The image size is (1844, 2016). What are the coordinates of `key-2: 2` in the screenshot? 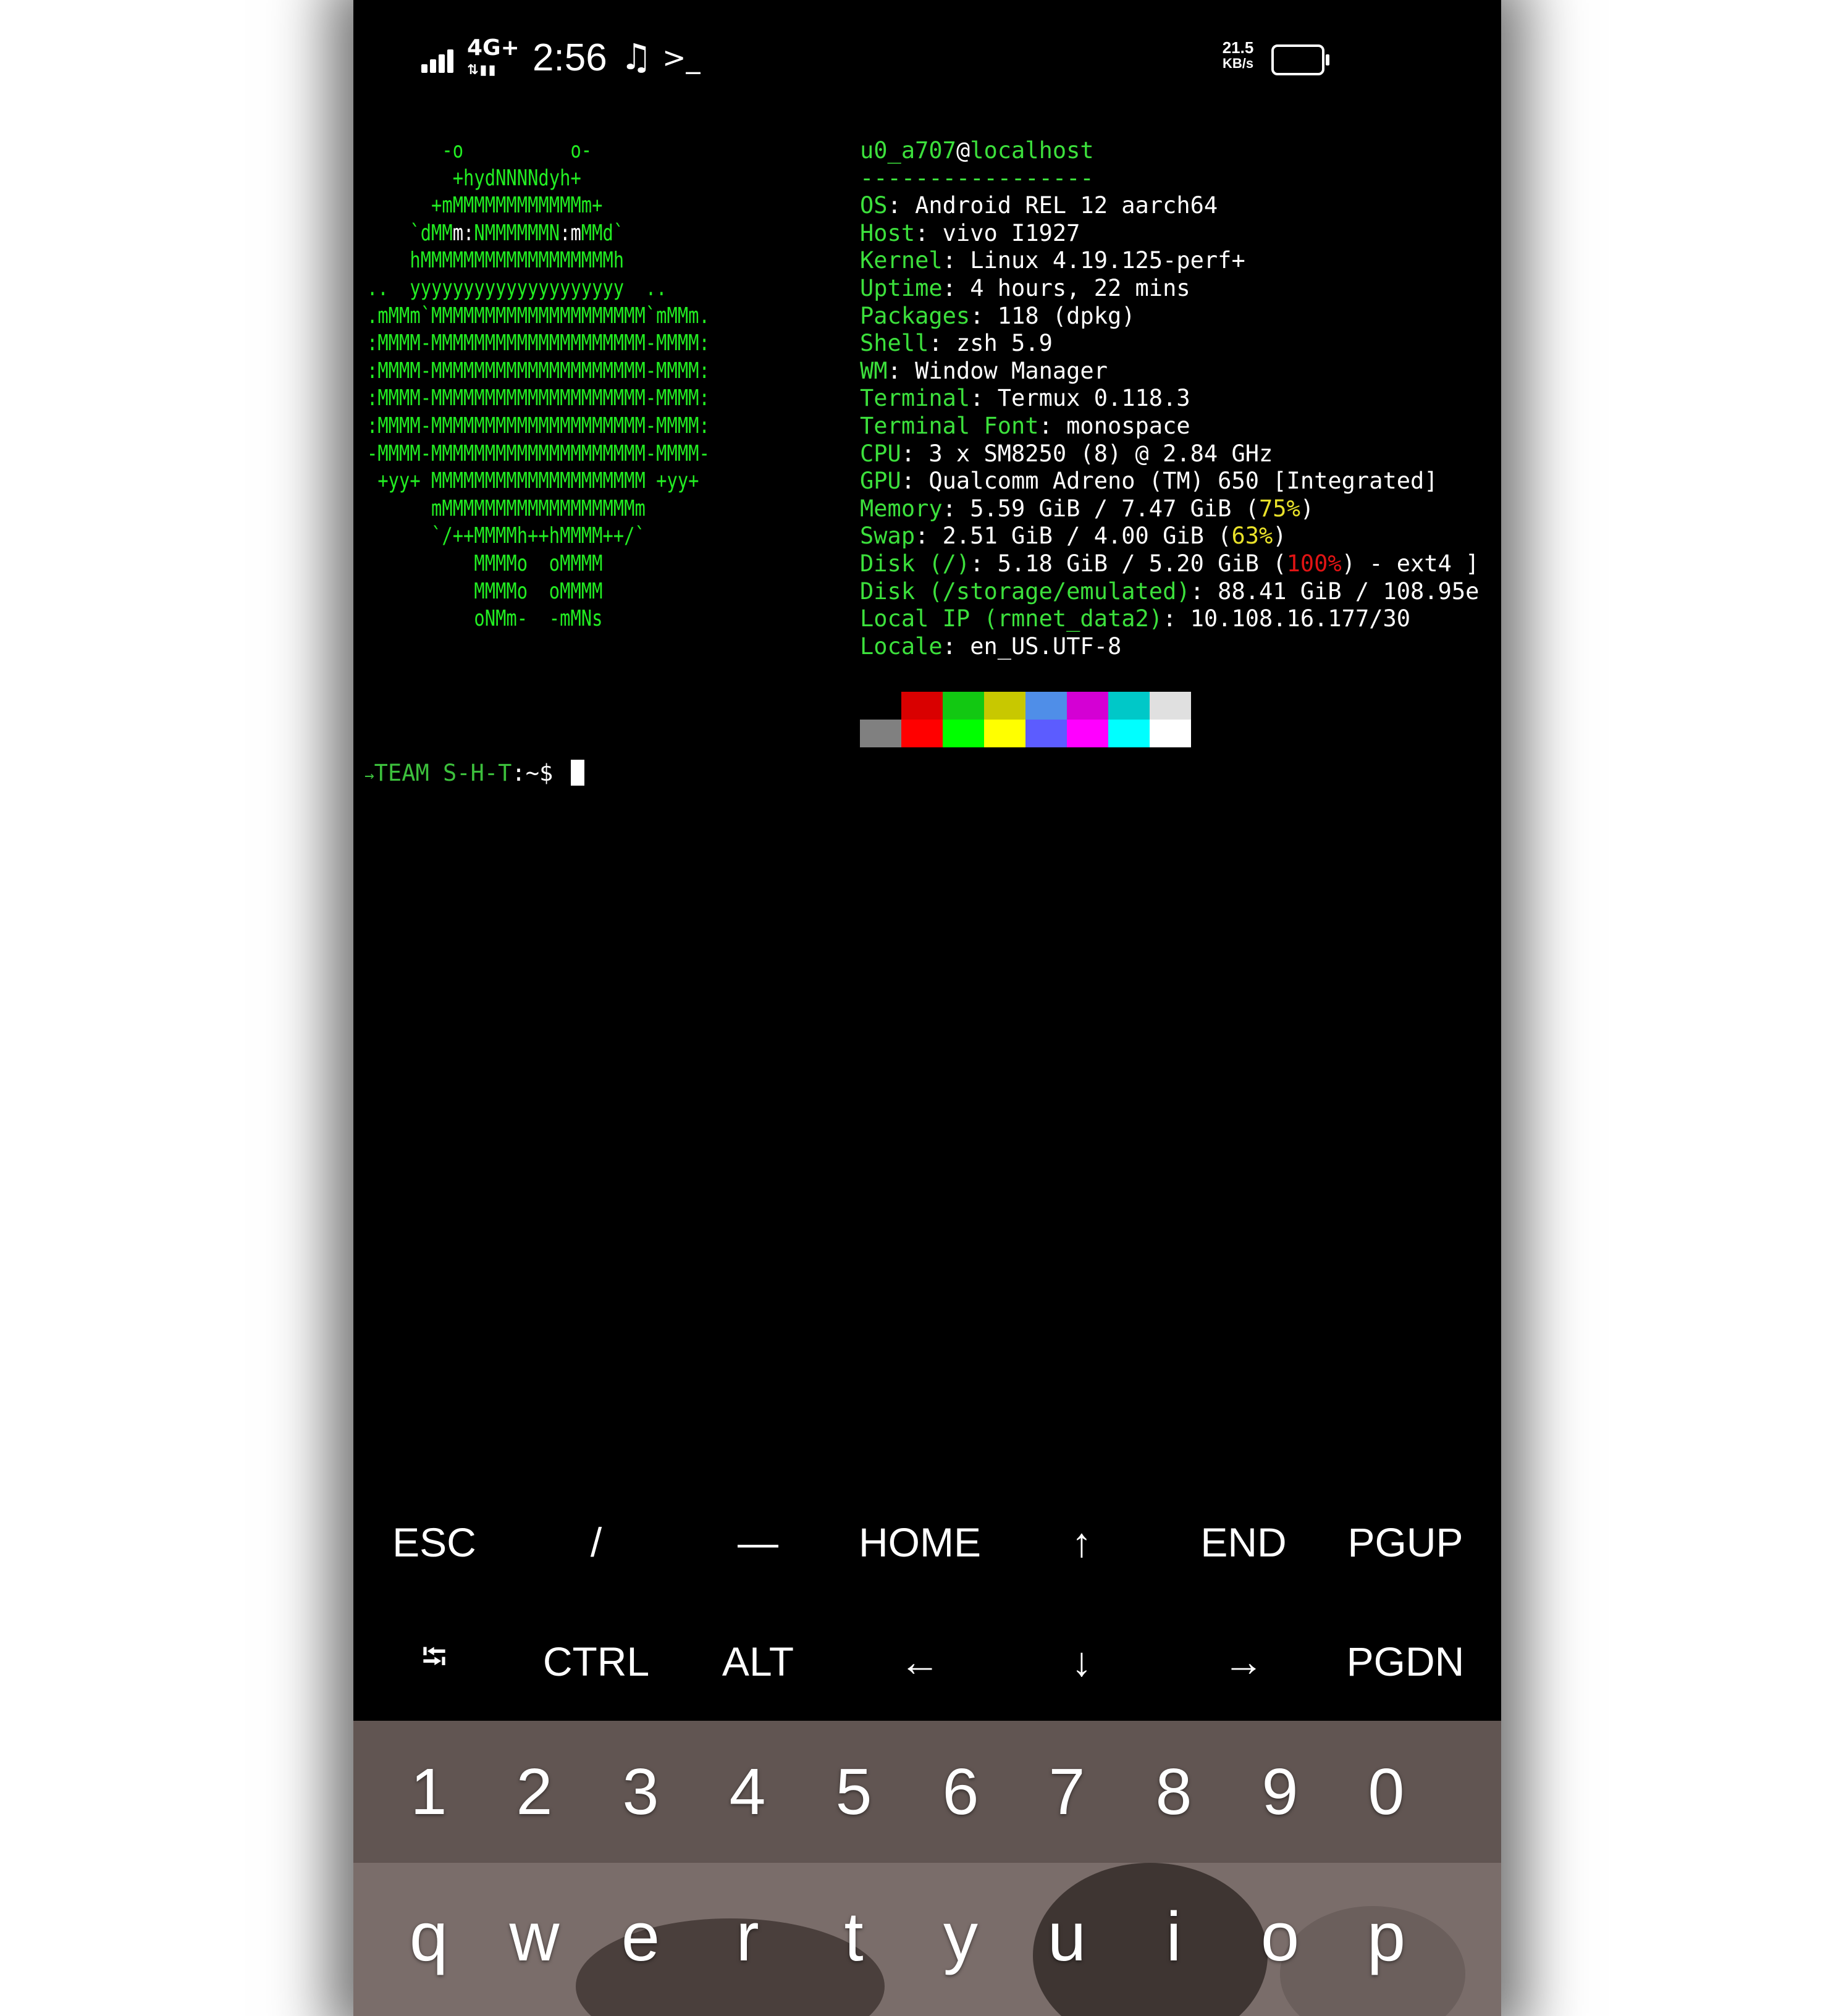 It's located at (534, 1792).